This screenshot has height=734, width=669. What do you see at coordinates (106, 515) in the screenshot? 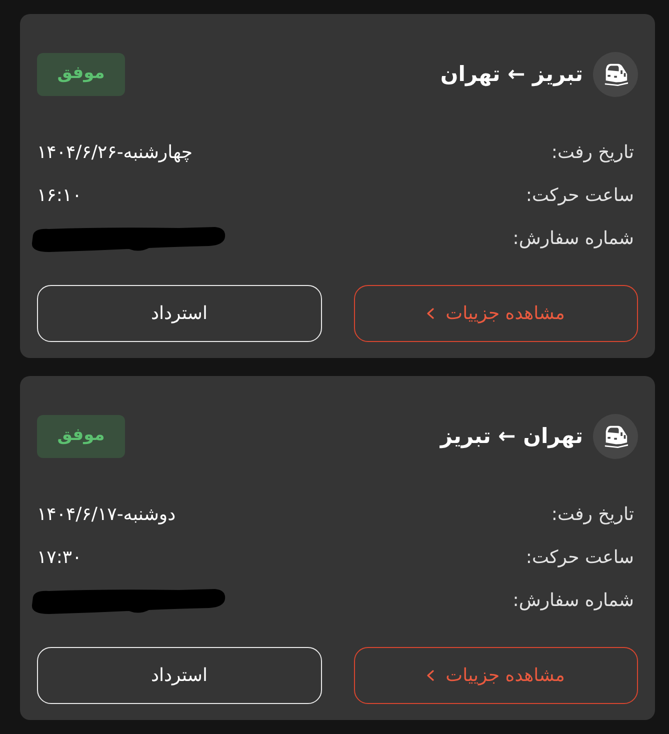
I see `field-value: دوشنبه-۱۴۰۴/۶/۱۷` at bounding box center [106, 515].